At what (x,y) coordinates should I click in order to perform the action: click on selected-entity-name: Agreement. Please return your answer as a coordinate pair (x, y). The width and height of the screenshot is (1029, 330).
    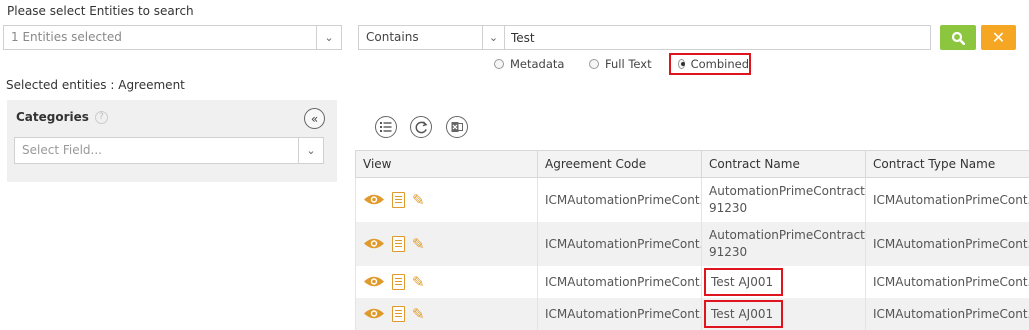
    Looking at the image, I should click on (151, 85).